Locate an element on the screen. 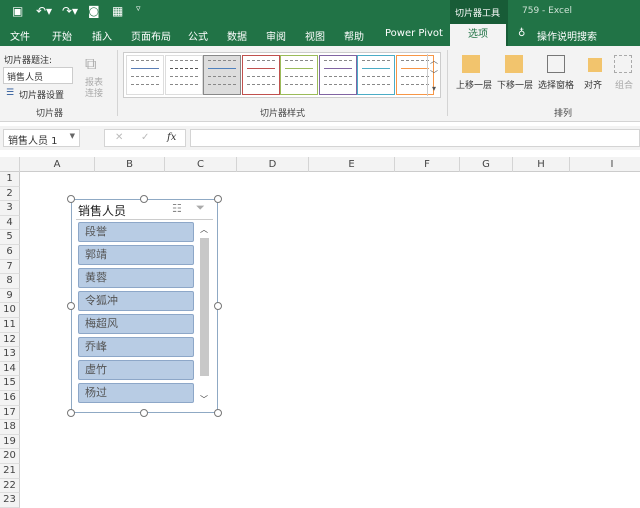 This screenshot has width=640, height=508. formula-input is located at coordinates (415, 138).